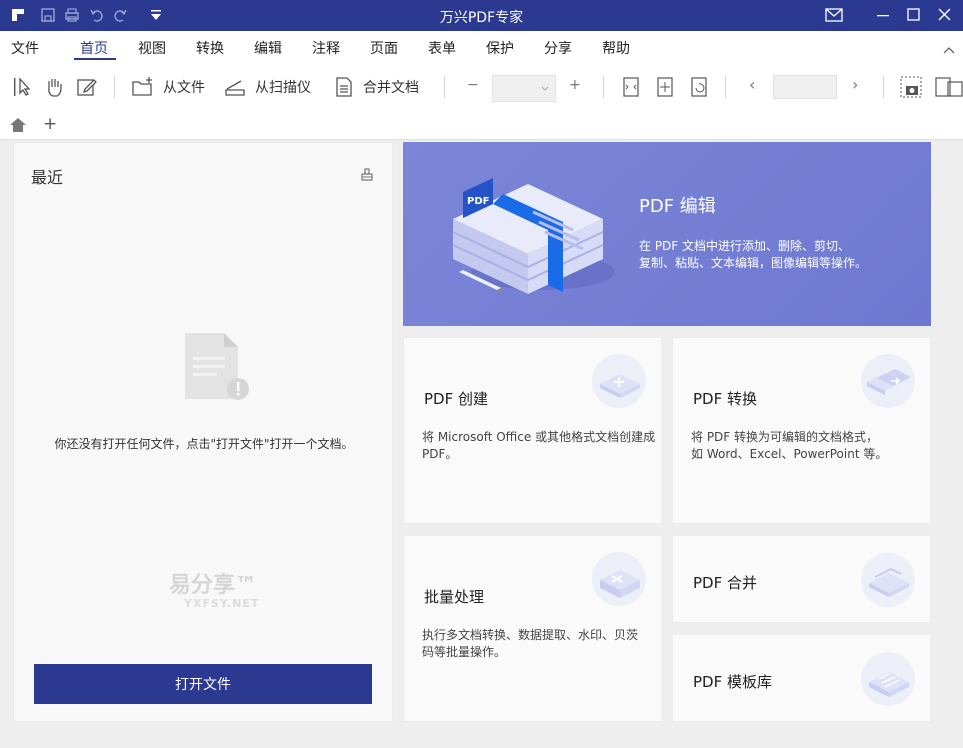 The image size is (963, 748). What do you see at coordinates (95, 59) in the screenshot?
I see `active-menu-indicator` at bounding box center [95, 59].